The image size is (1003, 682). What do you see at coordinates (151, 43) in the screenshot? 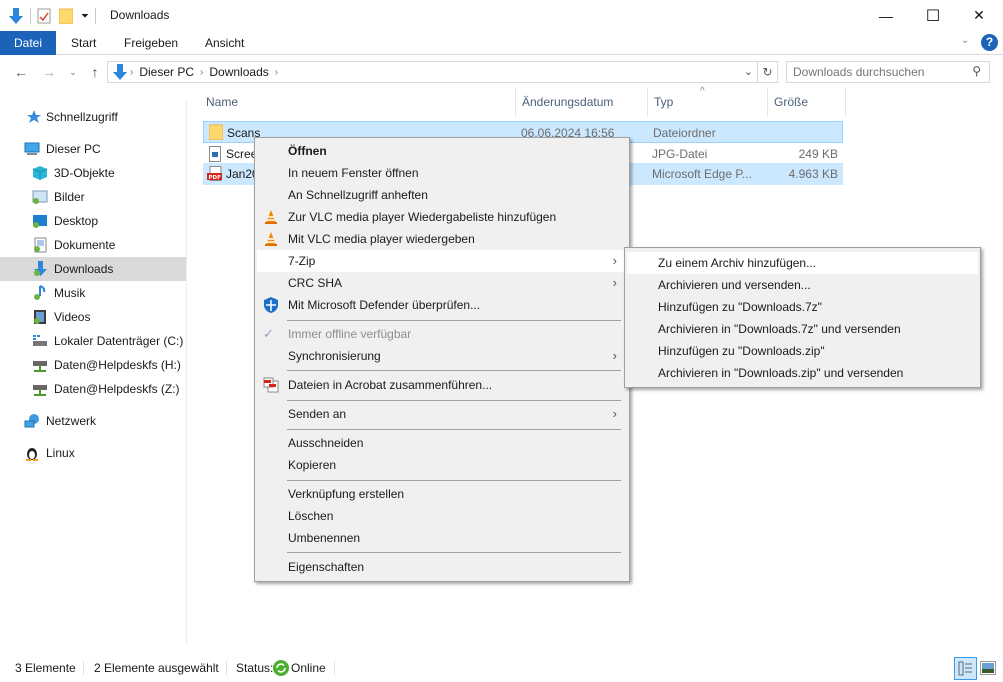
I see `tab-freigeben: Freigeben` at bounding box center [151, 43].